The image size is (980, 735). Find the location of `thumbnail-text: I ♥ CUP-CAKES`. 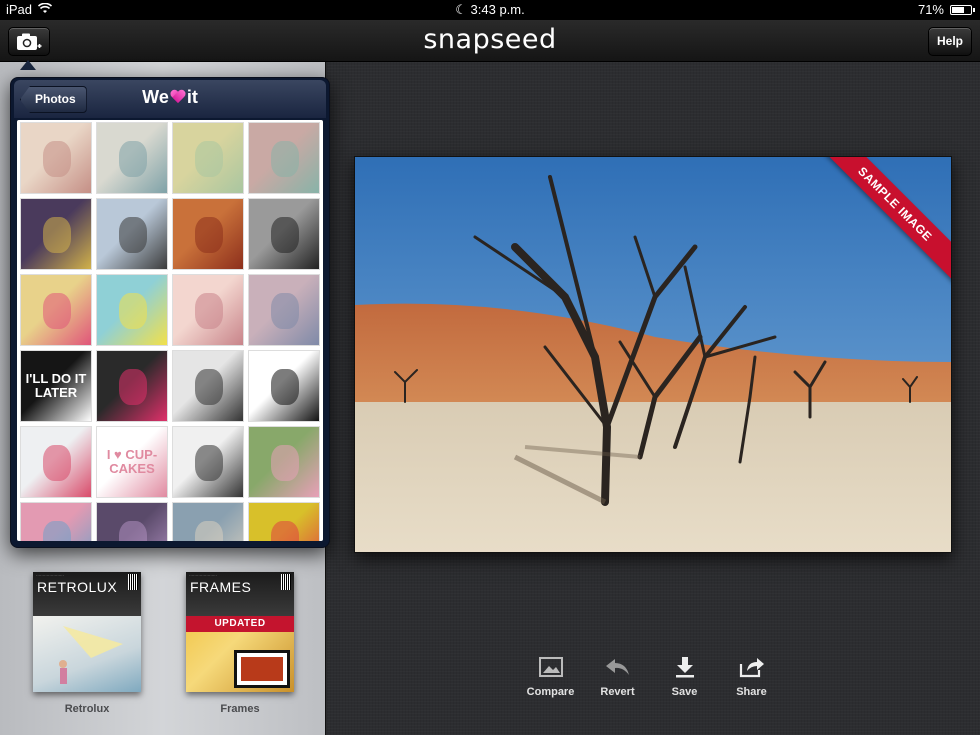

thumbnail-text: I ♥ CUP-CAKES is located at coordinates (132, 461).